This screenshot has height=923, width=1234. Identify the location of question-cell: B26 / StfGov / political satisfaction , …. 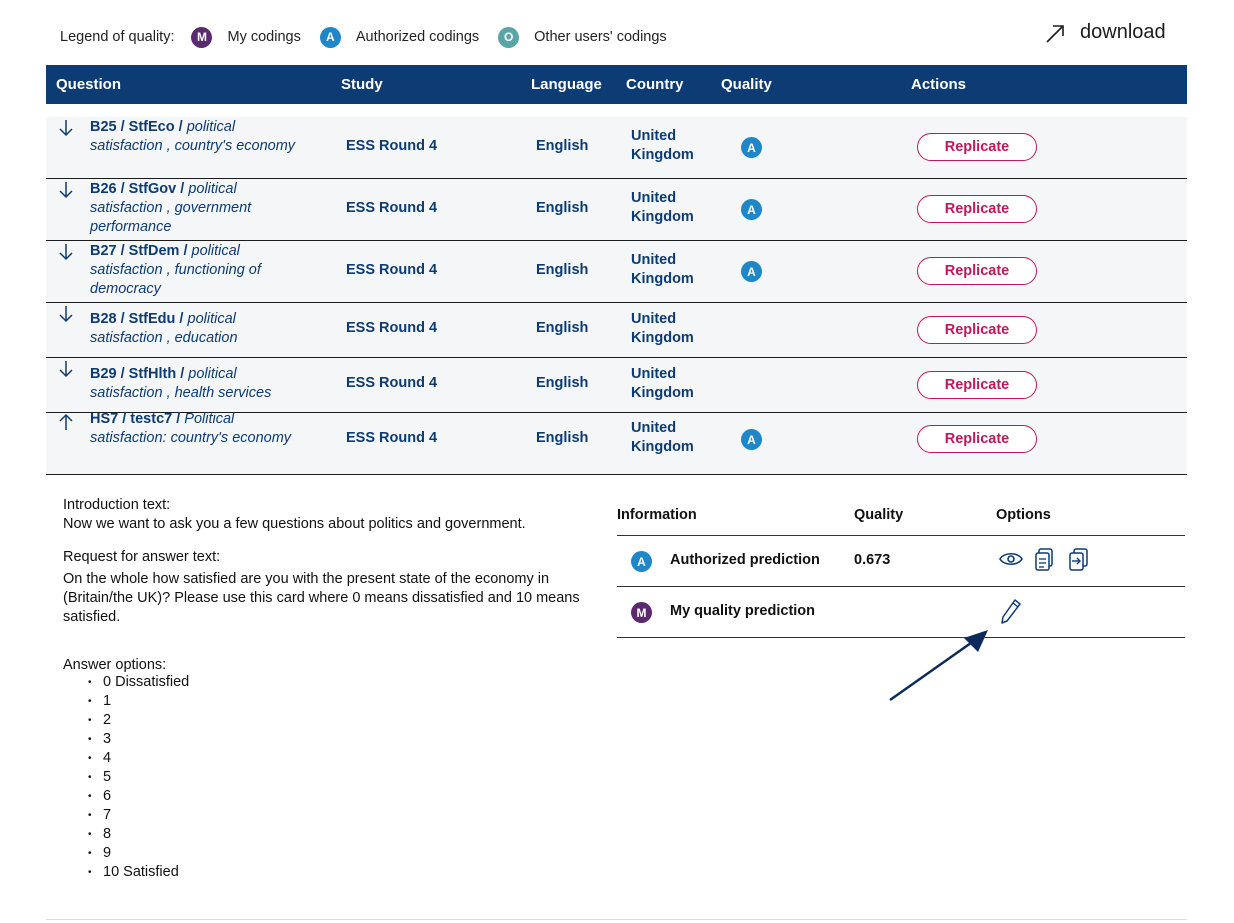
(195, 208).